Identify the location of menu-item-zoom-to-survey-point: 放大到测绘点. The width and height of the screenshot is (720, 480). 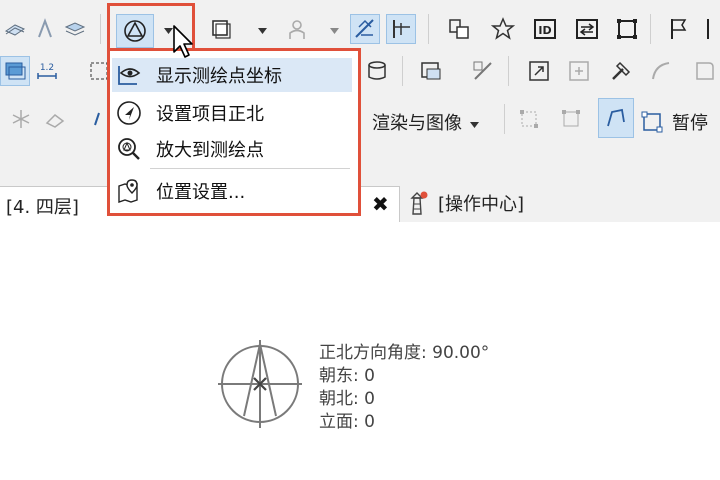
(232, 149).